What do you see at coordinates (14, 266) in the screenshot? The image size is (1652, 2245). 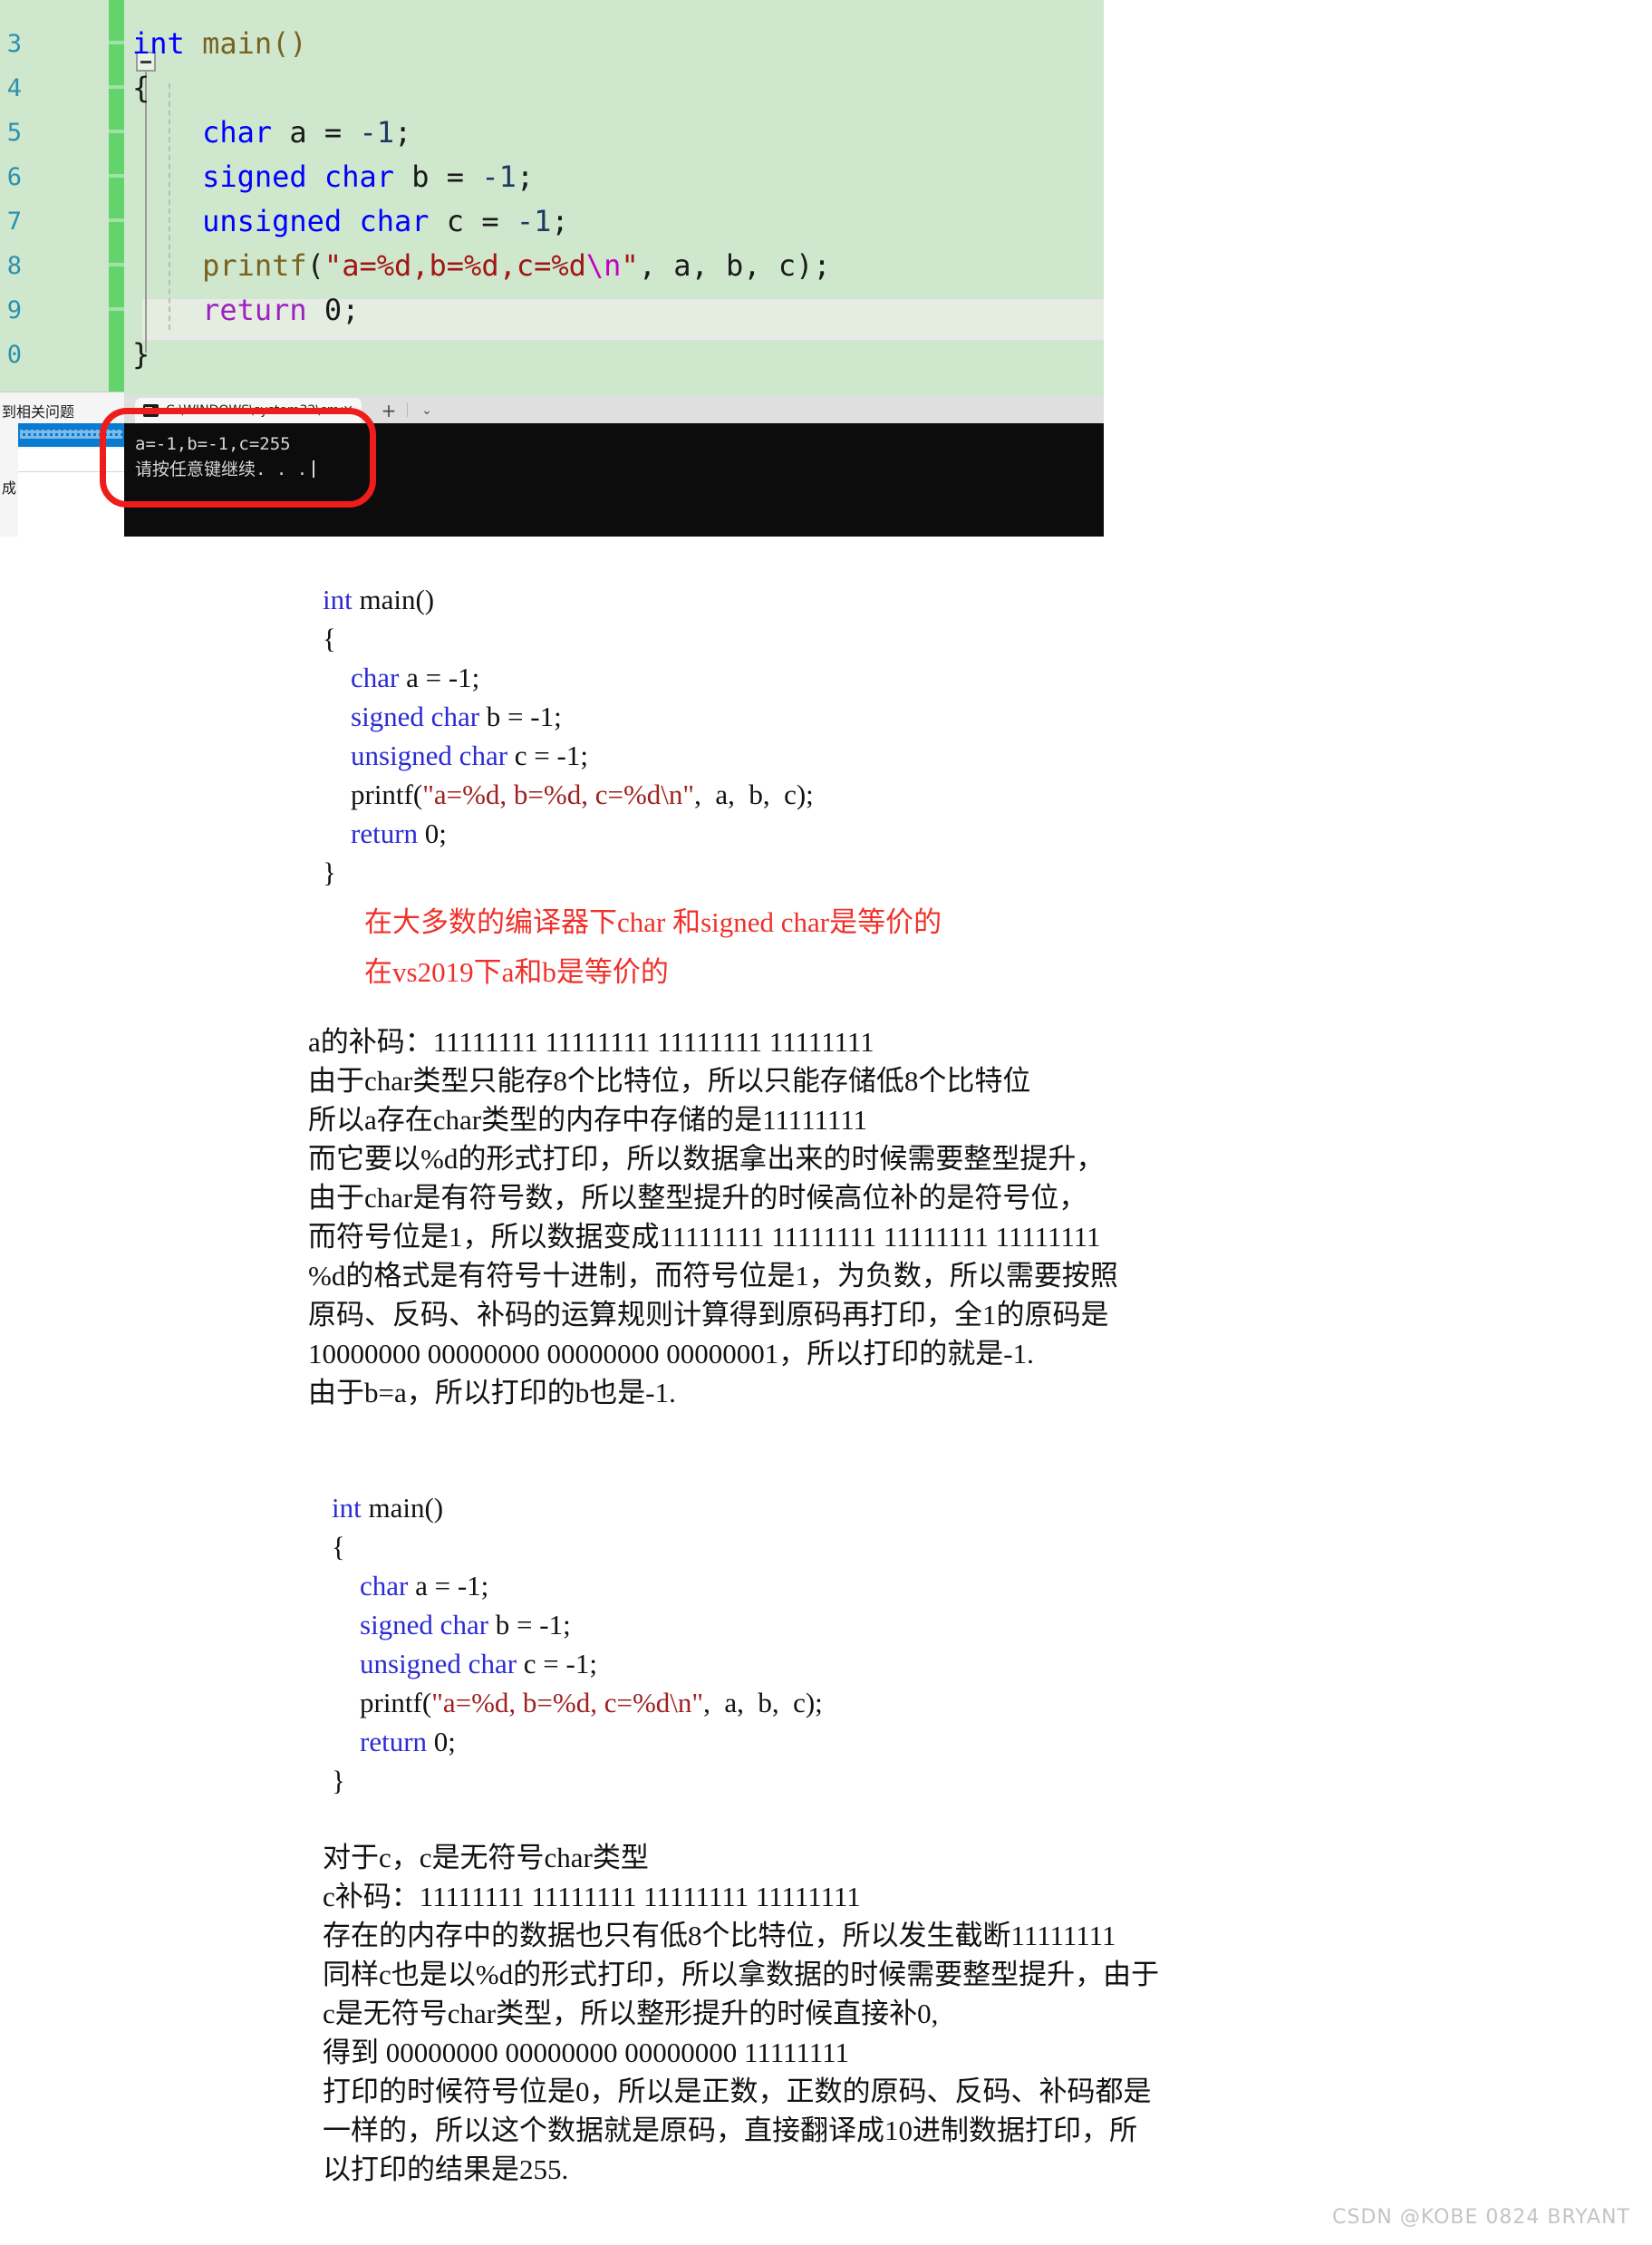 I see `editor-line-number: 8` at bounding box center [14, 266].